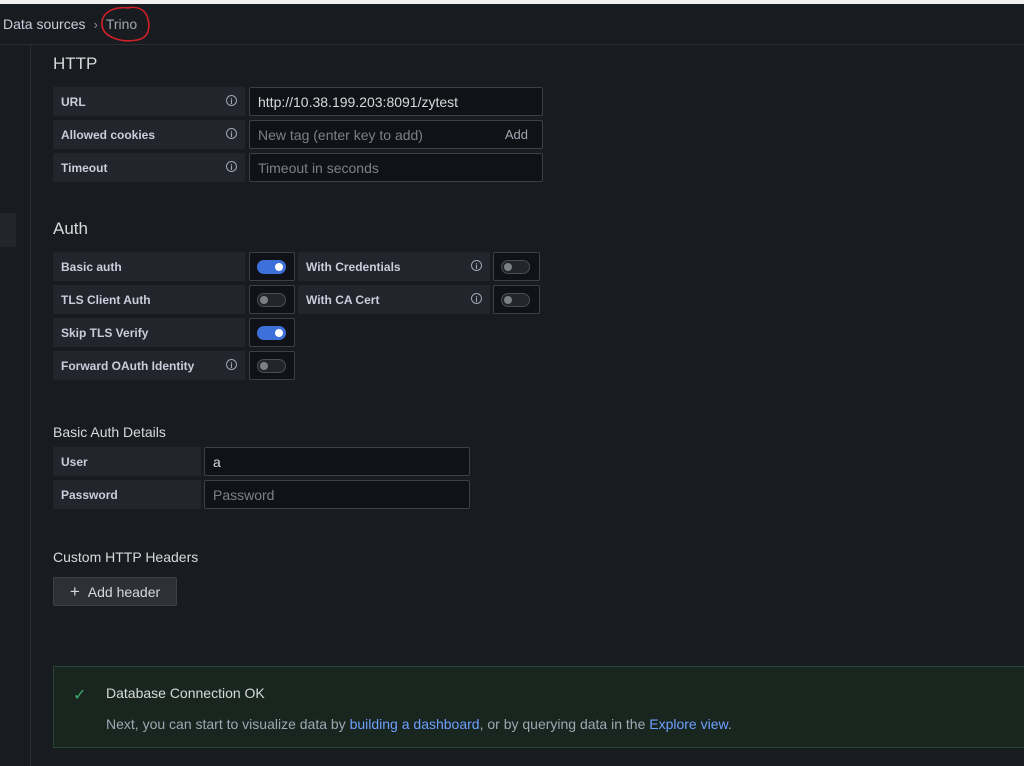  Describe the element at coordinates (95, 24) in the screenshot. I see `chevron-right-icon: ›` at that location.